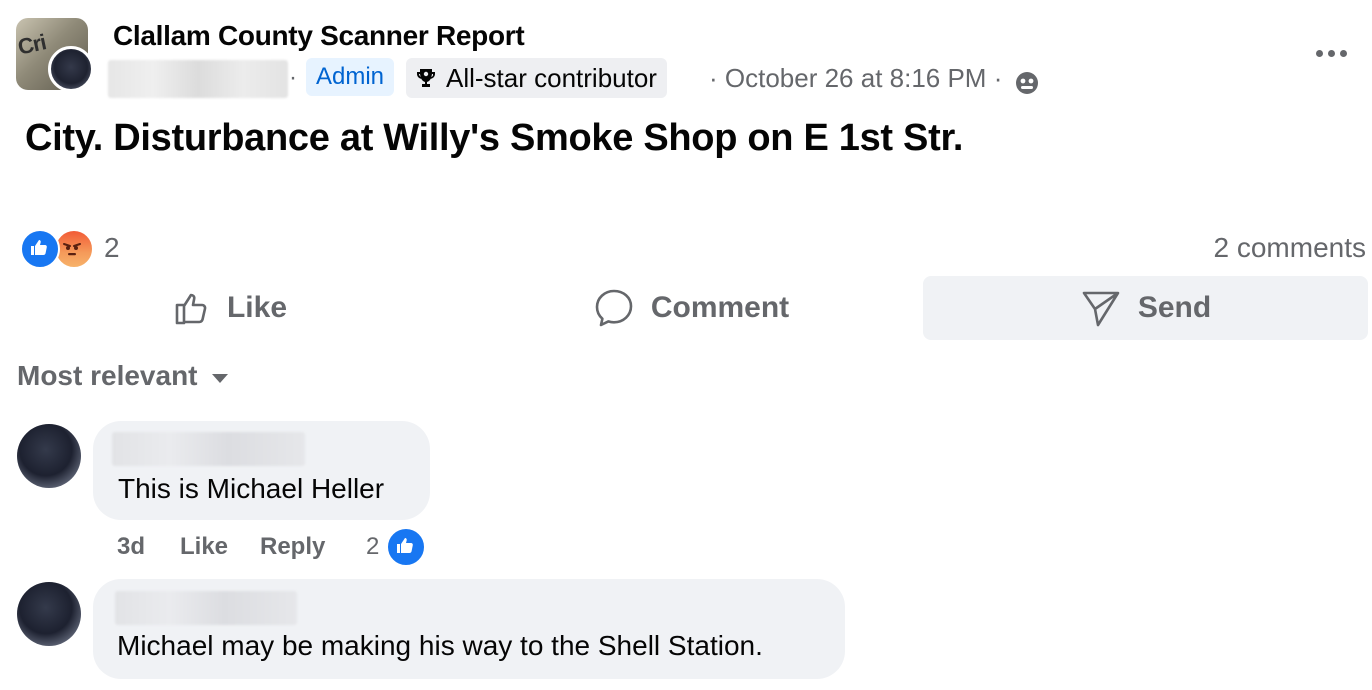 This screenshot has width=1372, height=690. I want to click on trophy-icon, so click(426, 78).